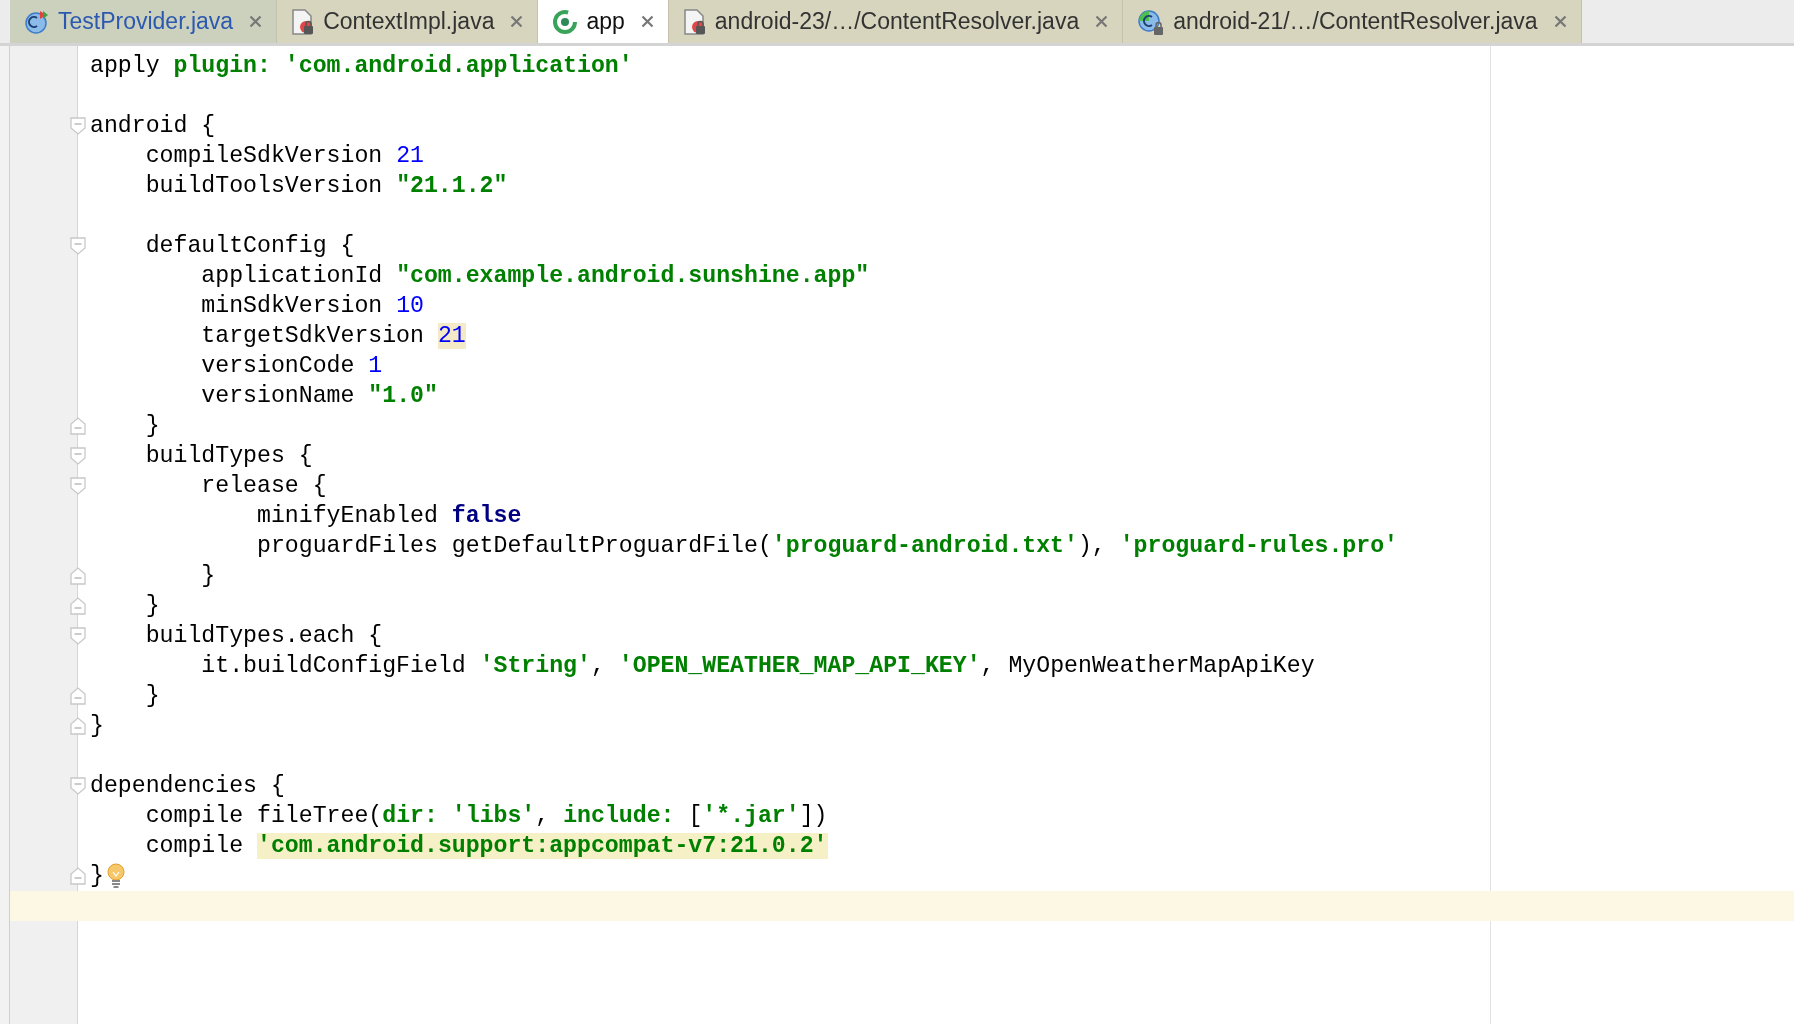 This screenshot has width=1794, height=1024. What do you see at coordinates (1151, 21) in the screenshot?
I see `locked-class-icon` at bounding box center [1151, 21].